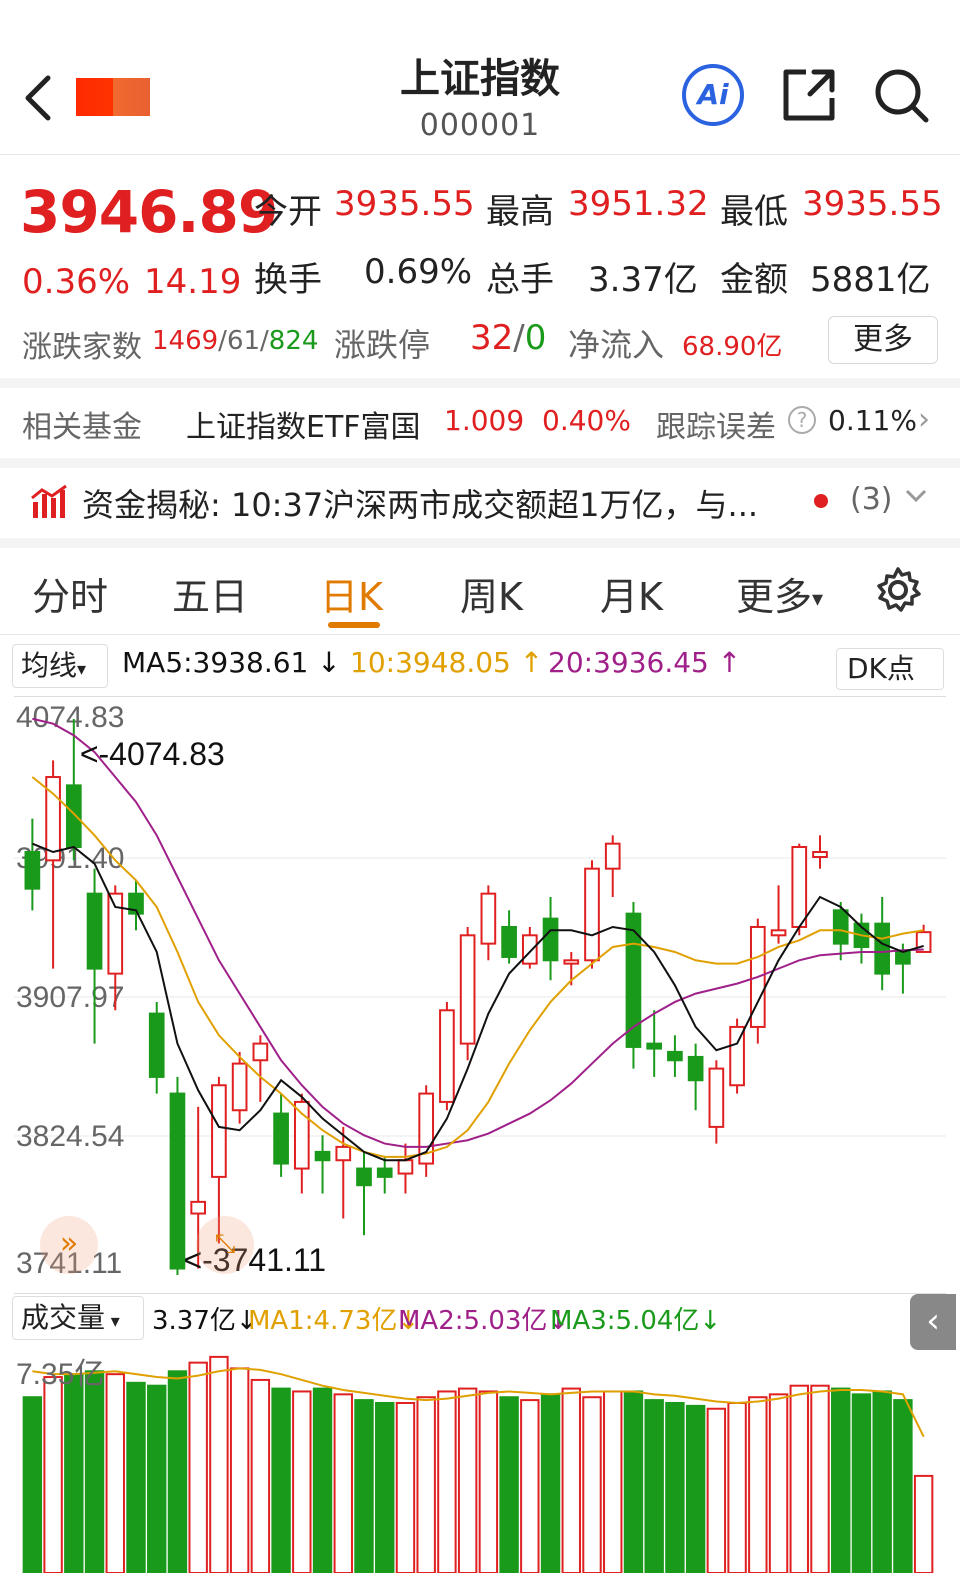 The width and height of the screenshot is (960, 1579). What do you see at coordinates (82, 427) in the screenshot?
I see `fund-label: 相关基金` at bounding box center [82, 427].